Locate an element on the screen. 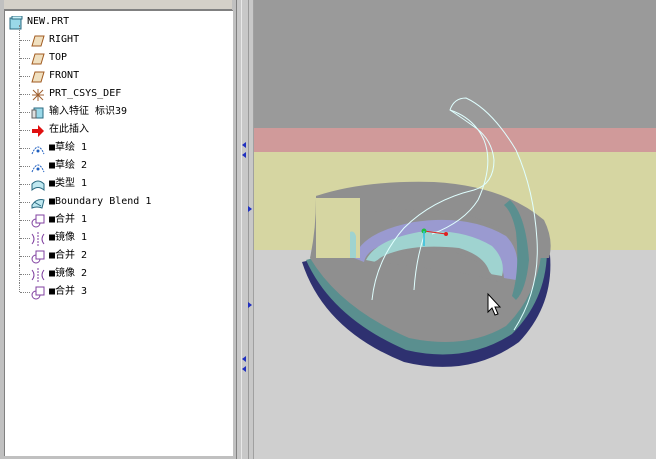 The width and height of the screenshot is (656, 459). tree-item-label: NEW.PRT is located at coordinates (48, 21).